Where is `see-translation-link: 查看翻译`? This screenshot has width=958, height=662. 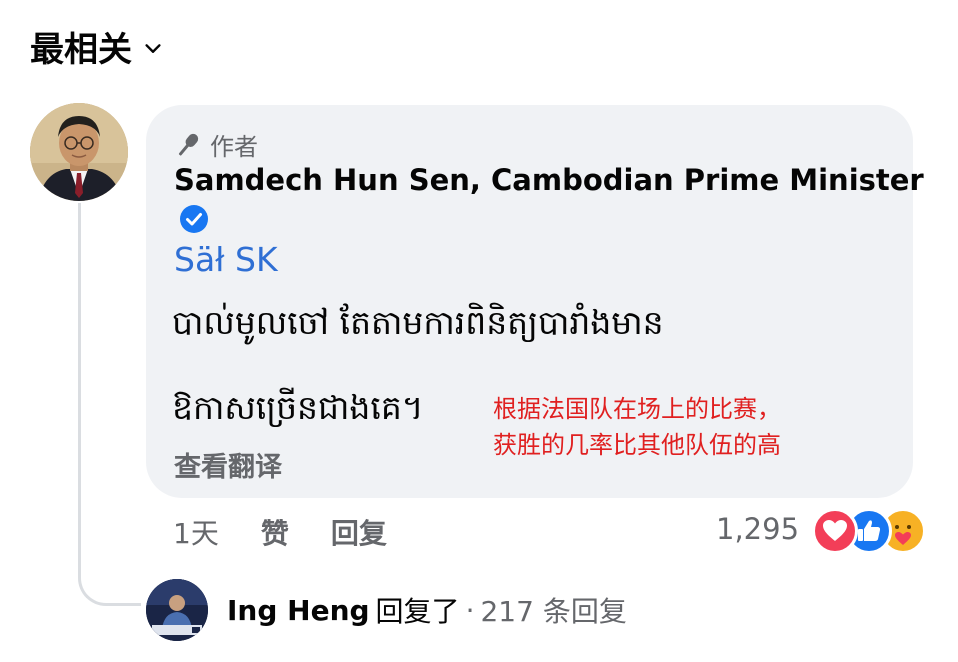 see-translation-link: 查看翻译 is located at coordinates (228, 464).